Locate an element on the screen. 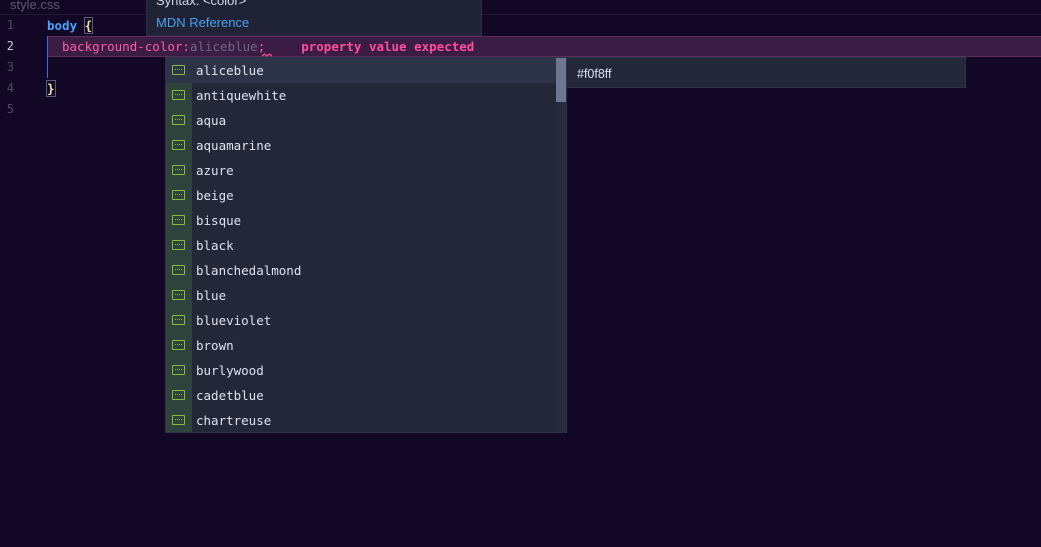 This screenshot has width=1041, height=547. suggestion-label: antiquewhite is located at coordinates (241, 95).